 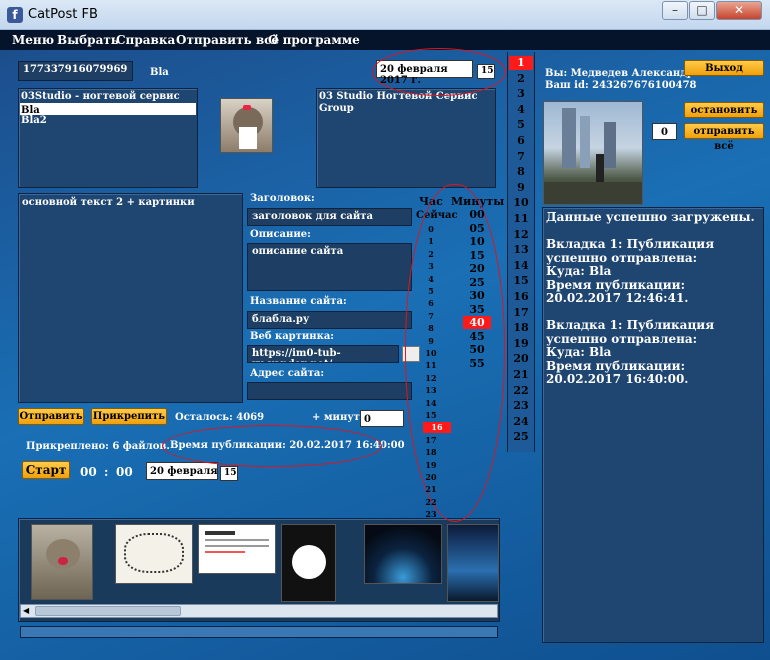 I want to click on day-option: 16, so click(x=521, y=297).